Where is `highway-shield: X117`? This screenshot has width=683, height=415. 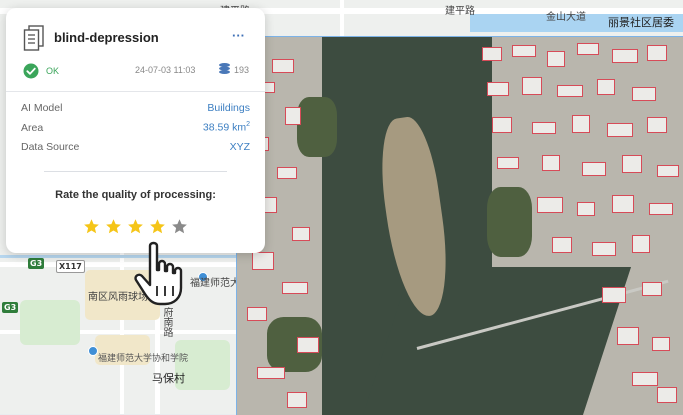
highway-shield: X117 is located at coordinates (70, 266).